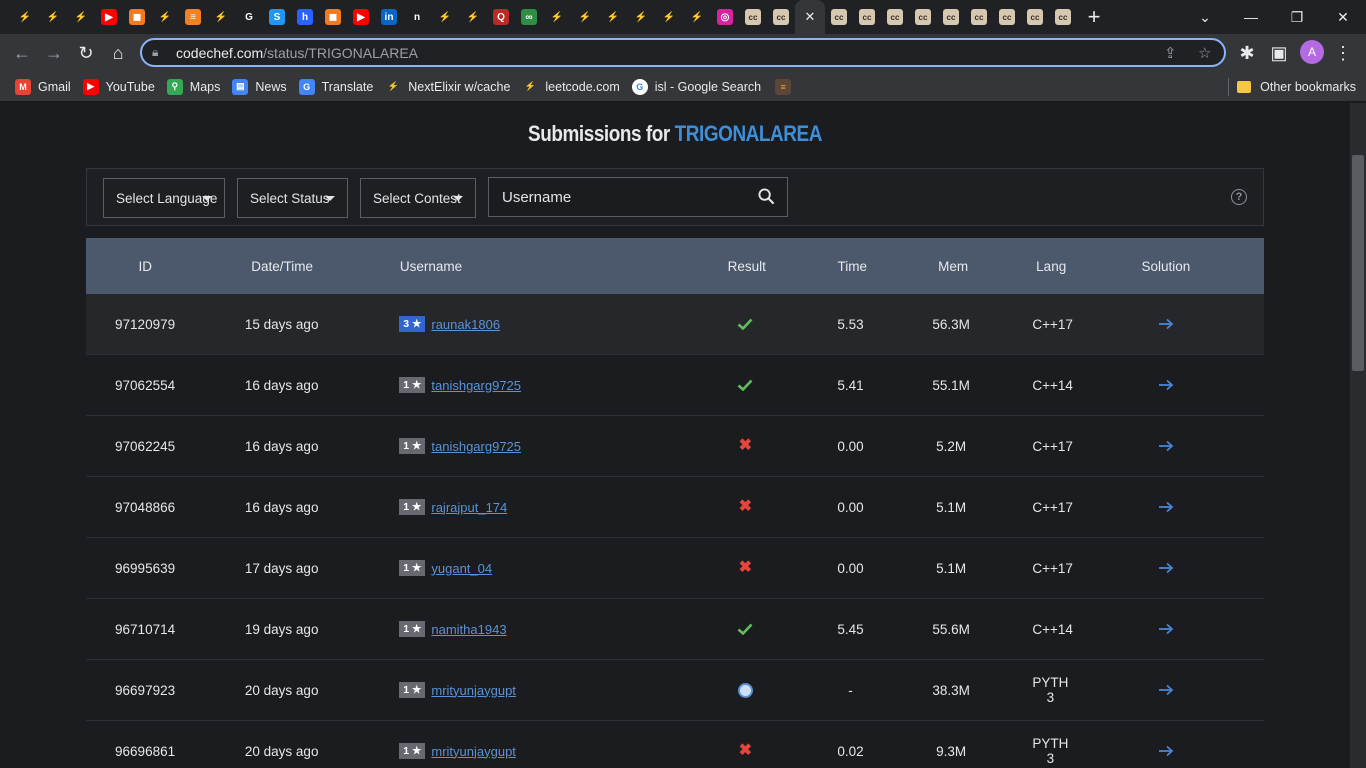 This screenshot has height=768, width=1366. I want to click on tab: ◎, so click(725, 17).